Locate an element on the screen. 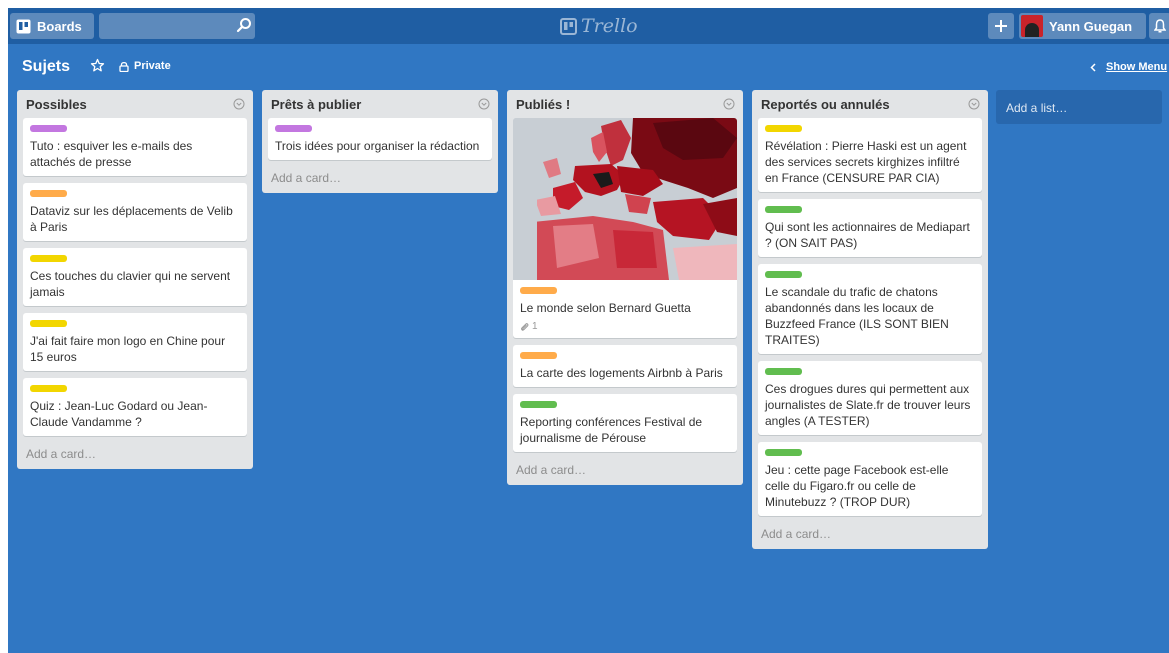  search-icon is located at coordinates (244, 25).